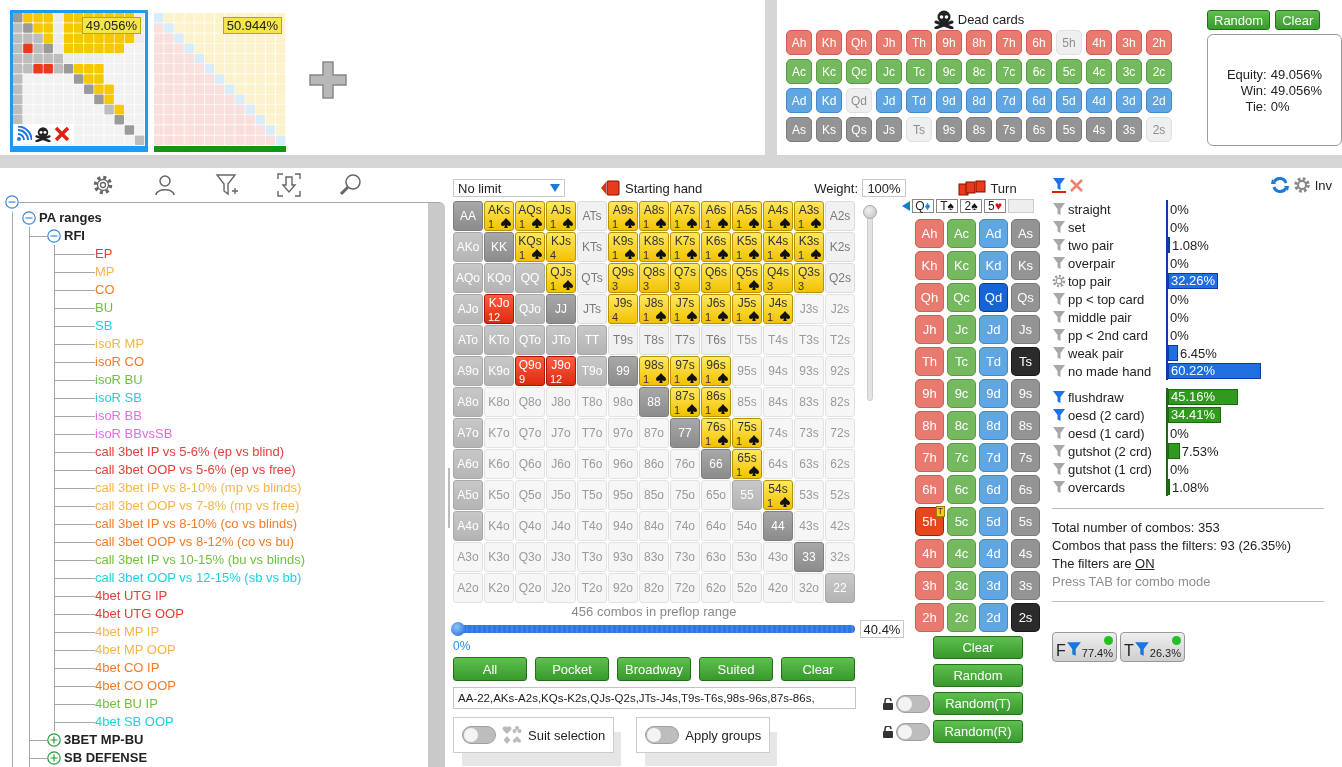 The image size is (1342, 767). What do you see at coordinates (499, 433) in the screenshot?
I see `hand-cell: K7o` at bounding box center [499, 433].